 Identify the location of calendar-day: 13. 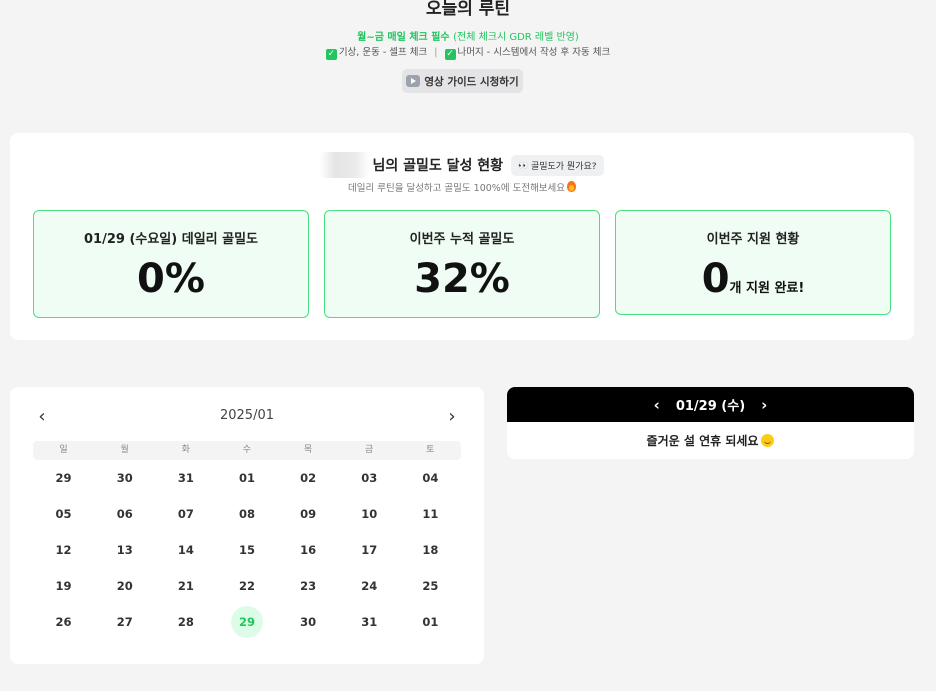
(125, 550).